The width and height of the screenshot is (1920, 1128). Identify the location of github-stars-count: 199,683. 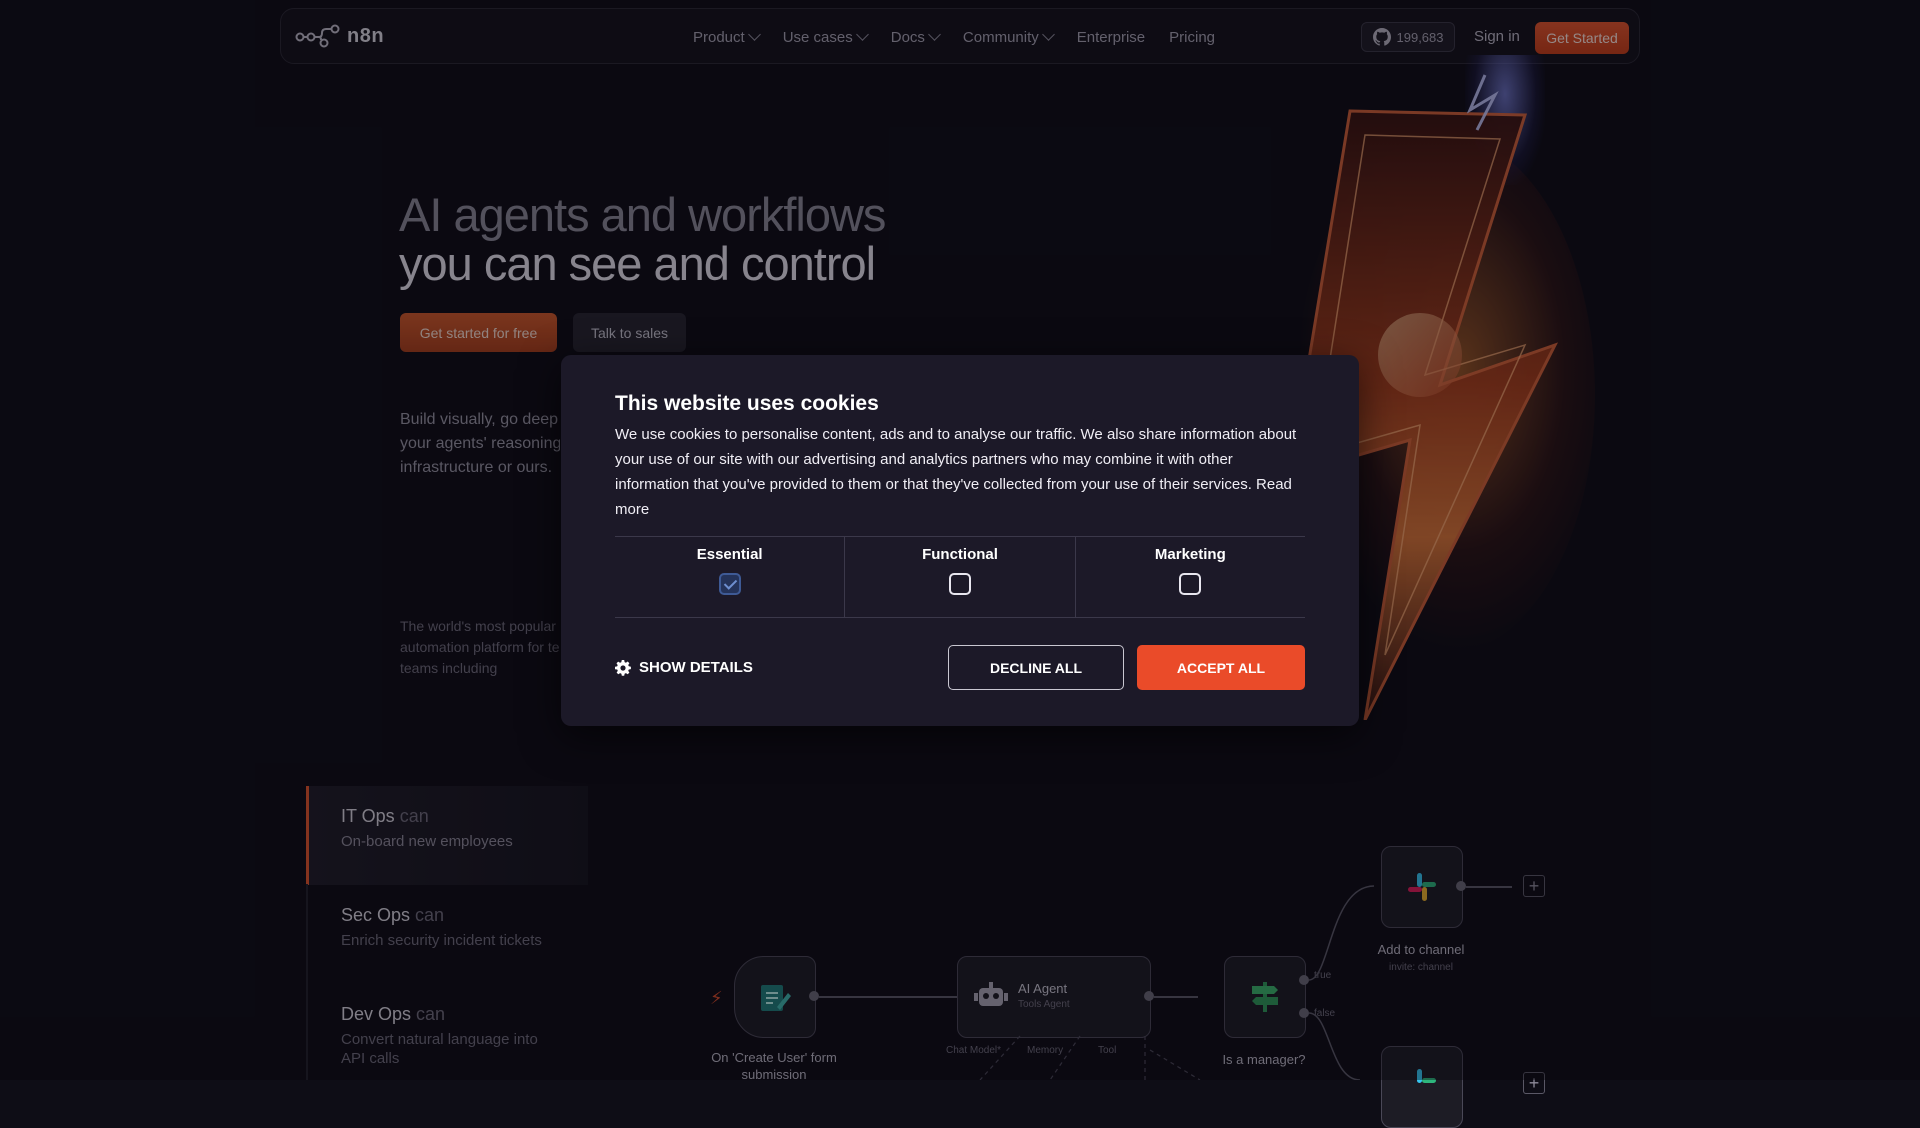
(1420, 37).